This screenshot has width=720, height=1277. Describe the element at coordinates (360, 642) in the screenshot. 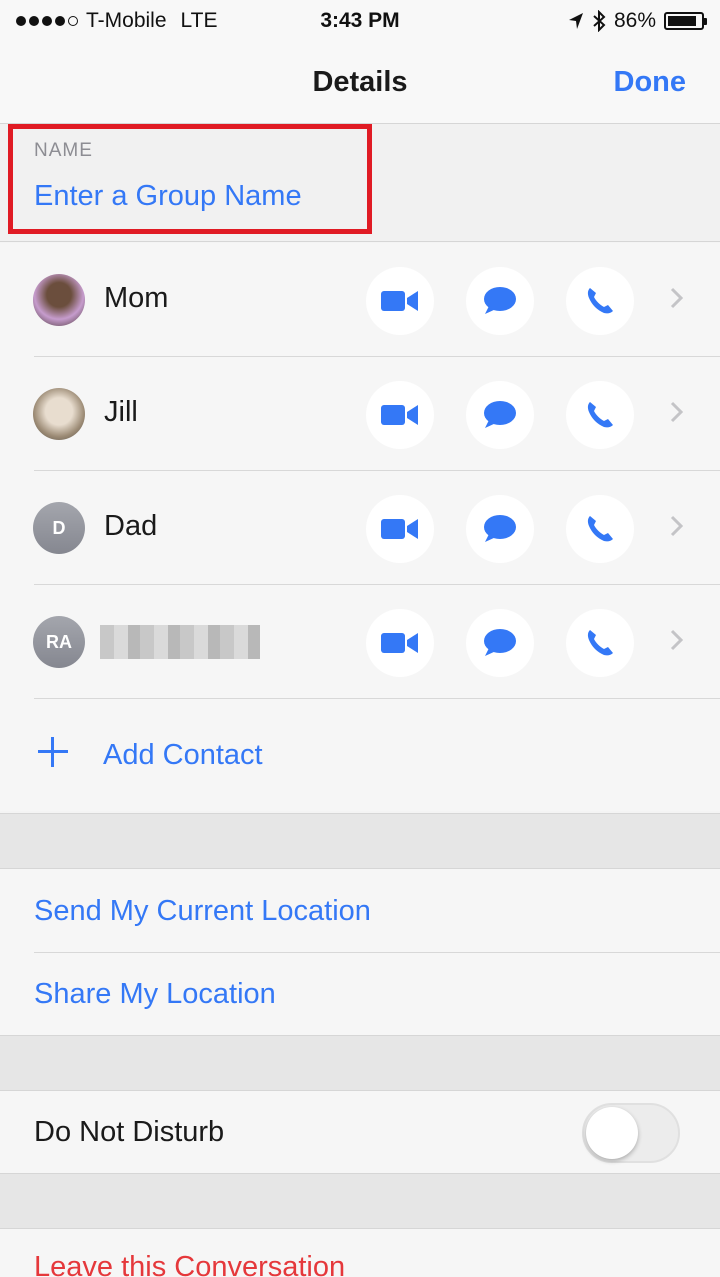

I see `contact-row-redacted: RA` at that location.